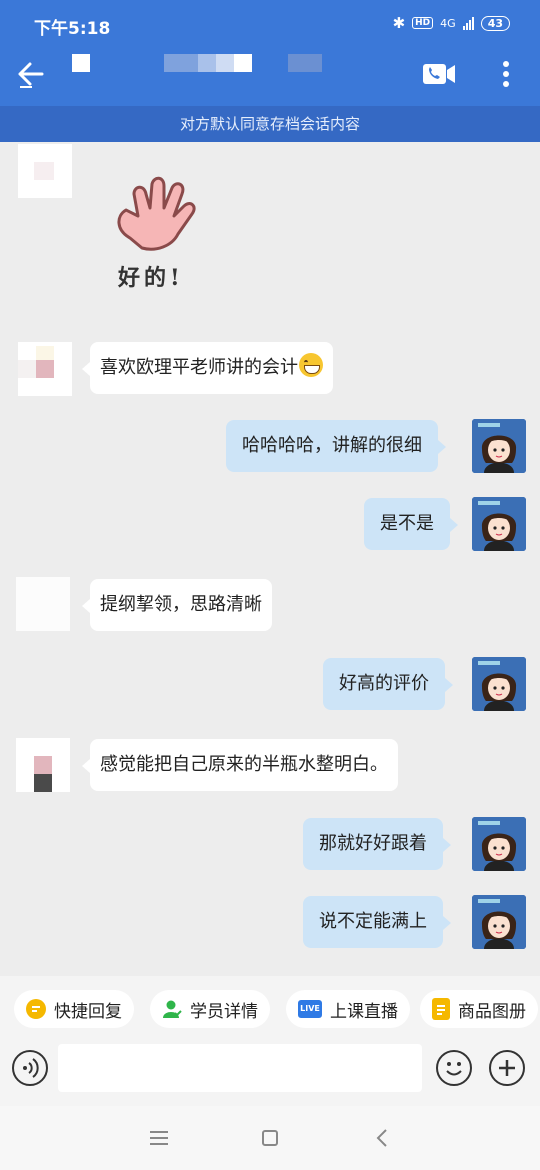  Describe the element at coordinates (181, 604) in the screenshot. I see `message-text: 提纲挈领，思路清晰` at that location.